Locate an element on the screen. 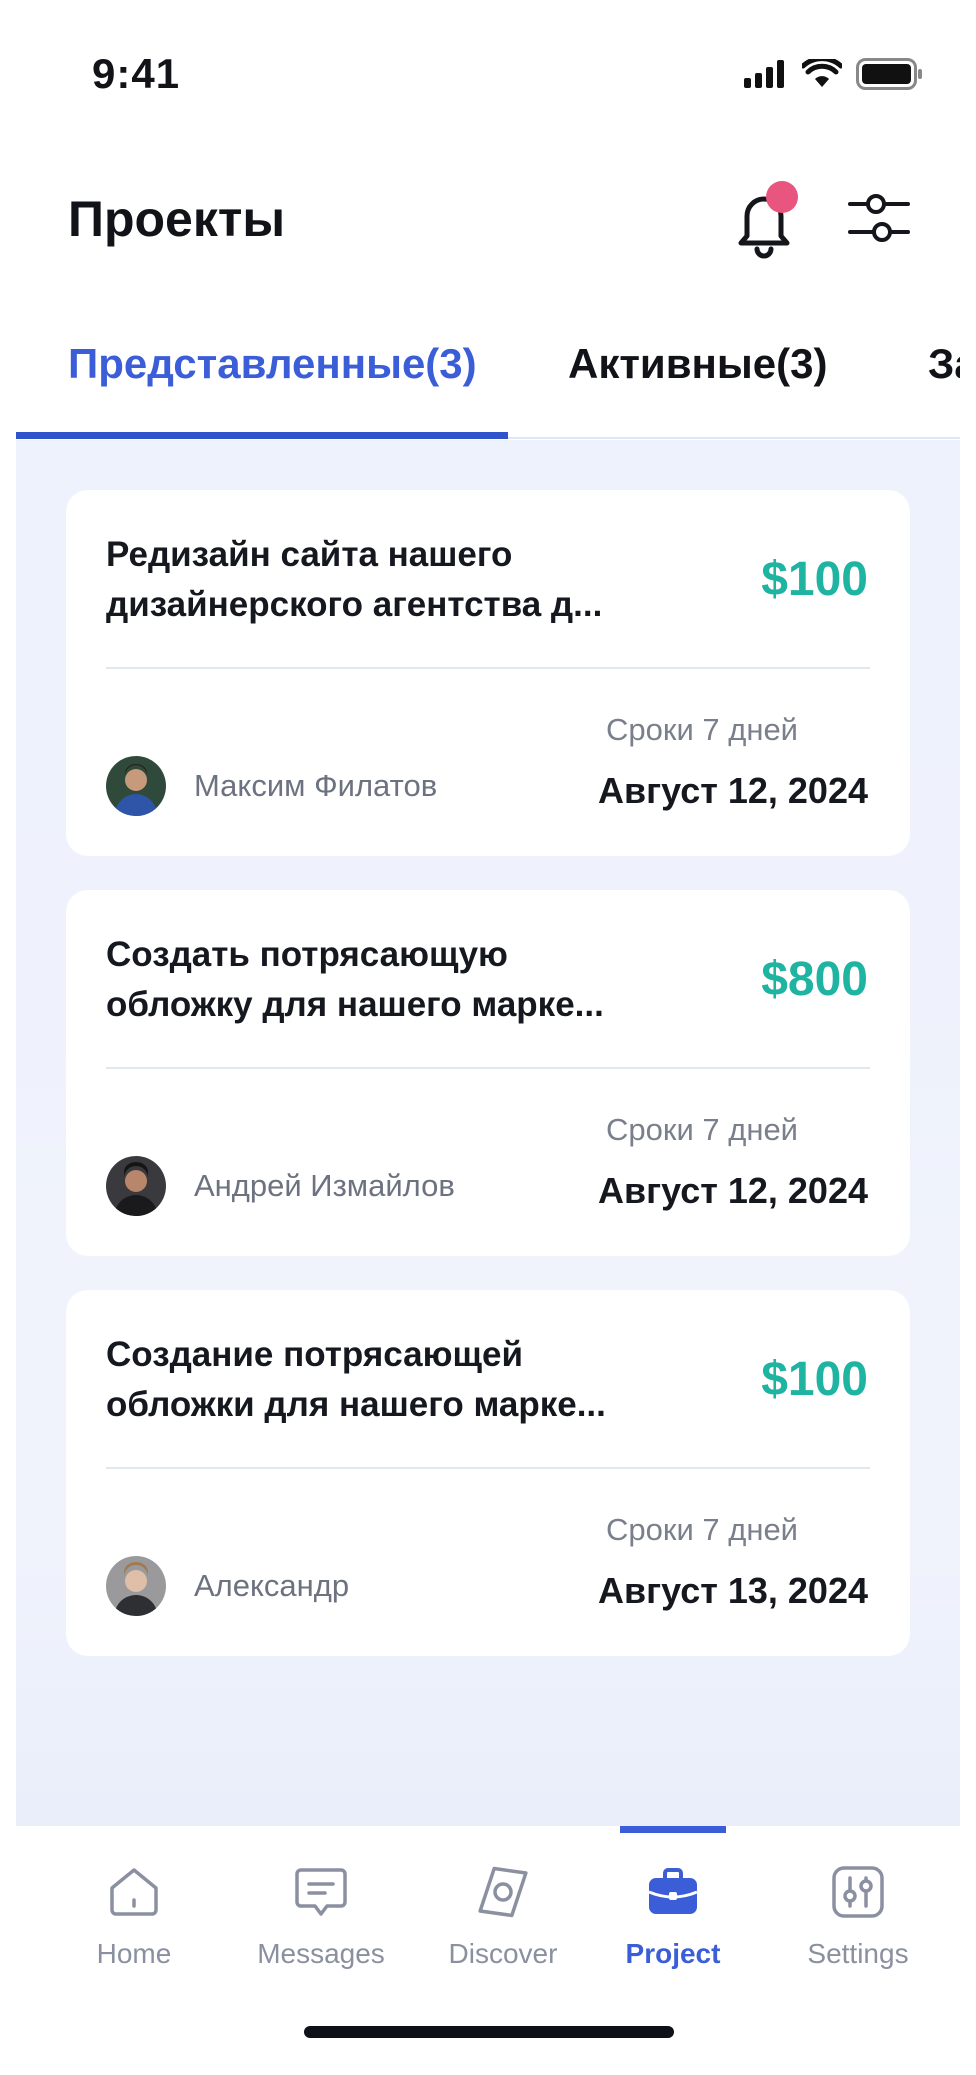 This screenshot has height=2075, width=976. home-indicator is located at coordinates (489, 2032).